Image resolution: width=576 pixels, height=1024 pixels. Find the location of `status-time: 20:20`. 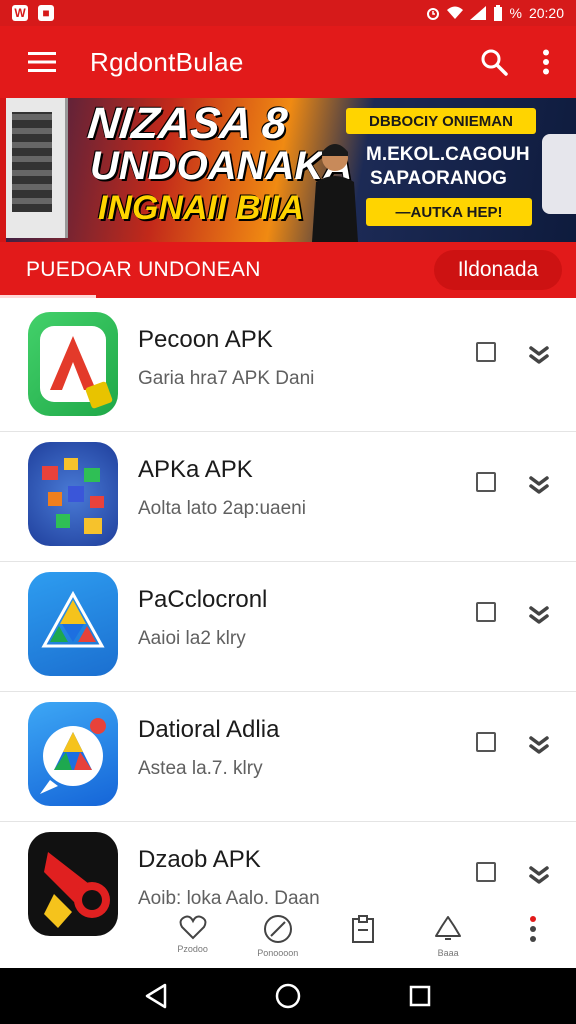

status-time: 20:20 is located at coordinates (546, 13).